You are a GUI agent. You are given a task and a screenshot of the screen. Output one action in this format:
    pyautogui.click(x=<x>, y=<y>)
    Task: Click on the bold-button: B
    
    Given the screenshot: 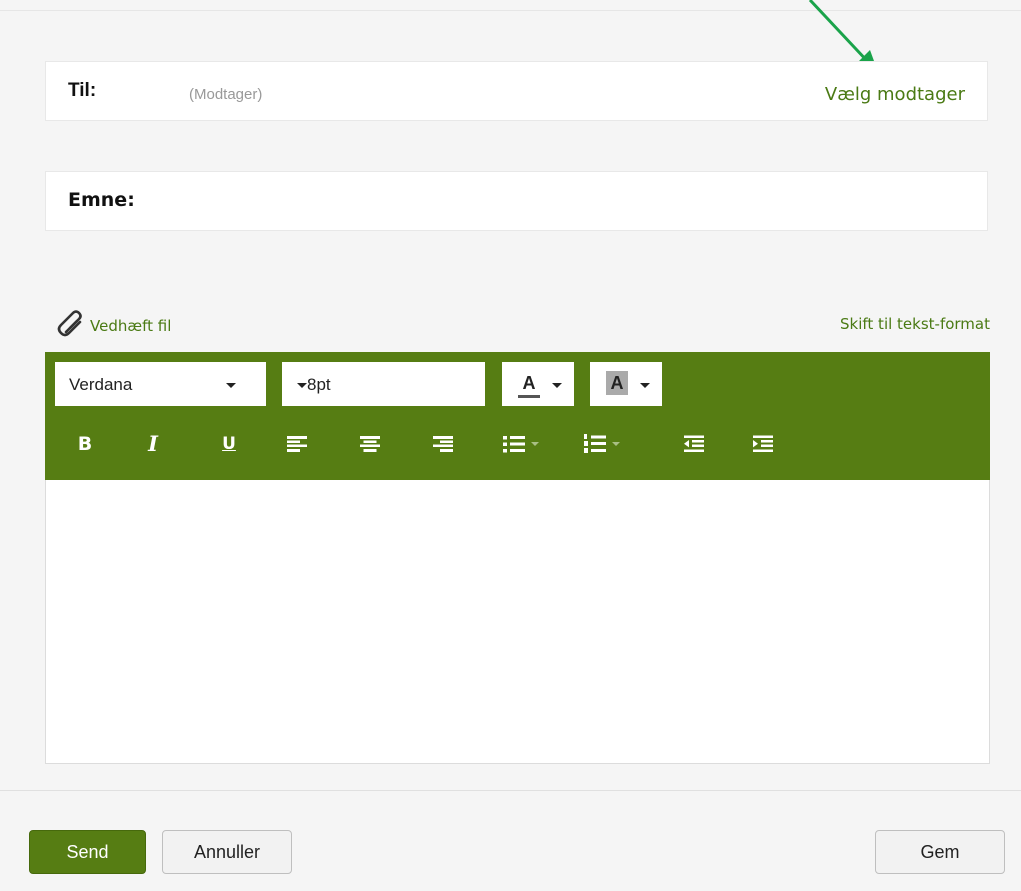 What is the action you would take?
    pyautogui.click(x=85, y=444)
    